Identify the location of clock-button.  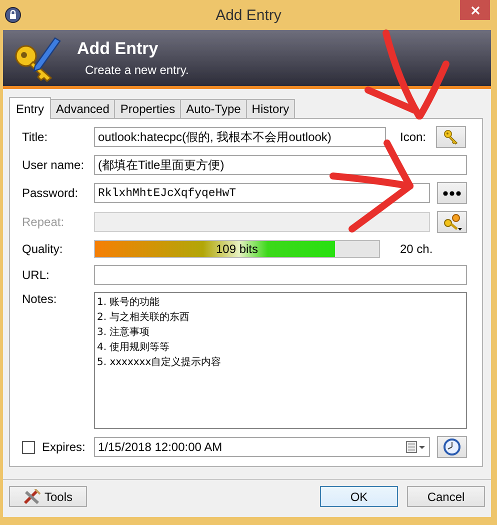
(452, 447).